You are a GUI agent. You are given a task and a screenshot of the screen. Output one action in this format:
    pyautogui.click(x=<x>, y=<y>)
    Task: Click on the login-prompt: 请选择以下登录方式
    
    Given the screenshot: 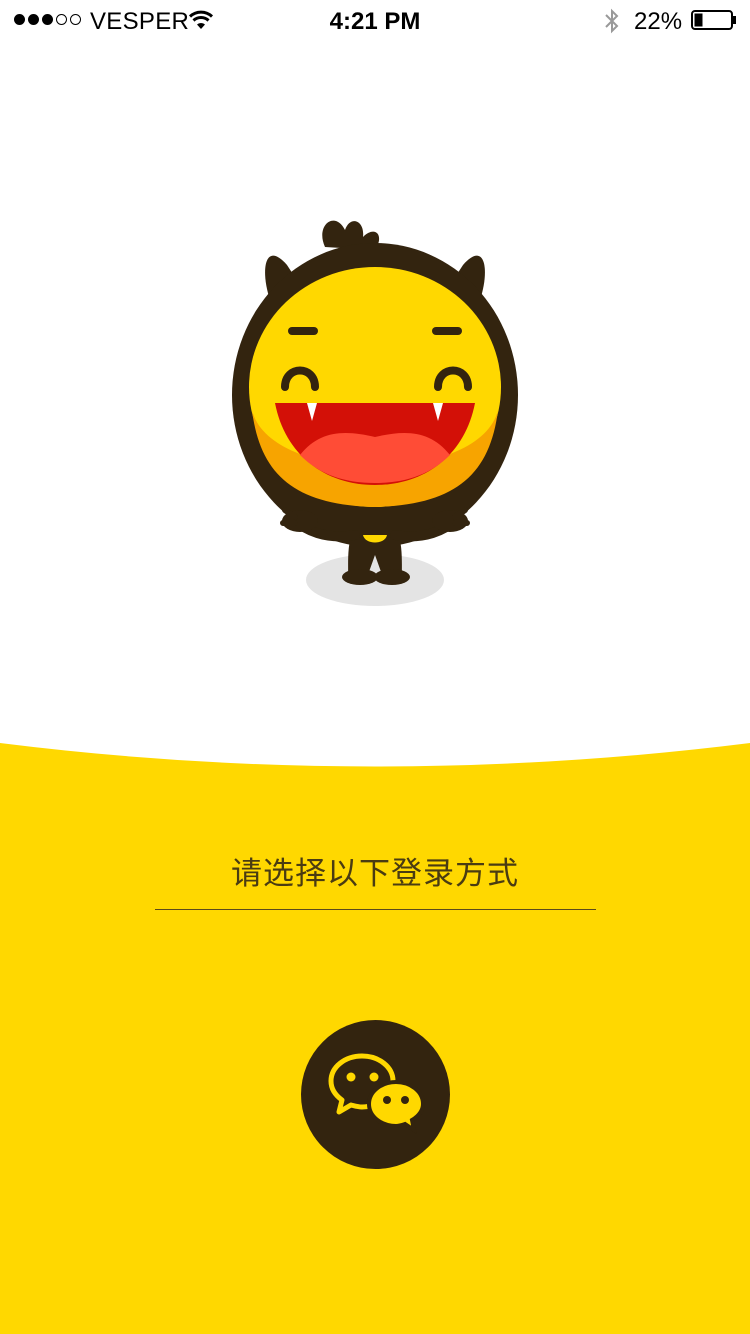 What is the action you would take?
    pyautogui.click(x=375, y=874)
    